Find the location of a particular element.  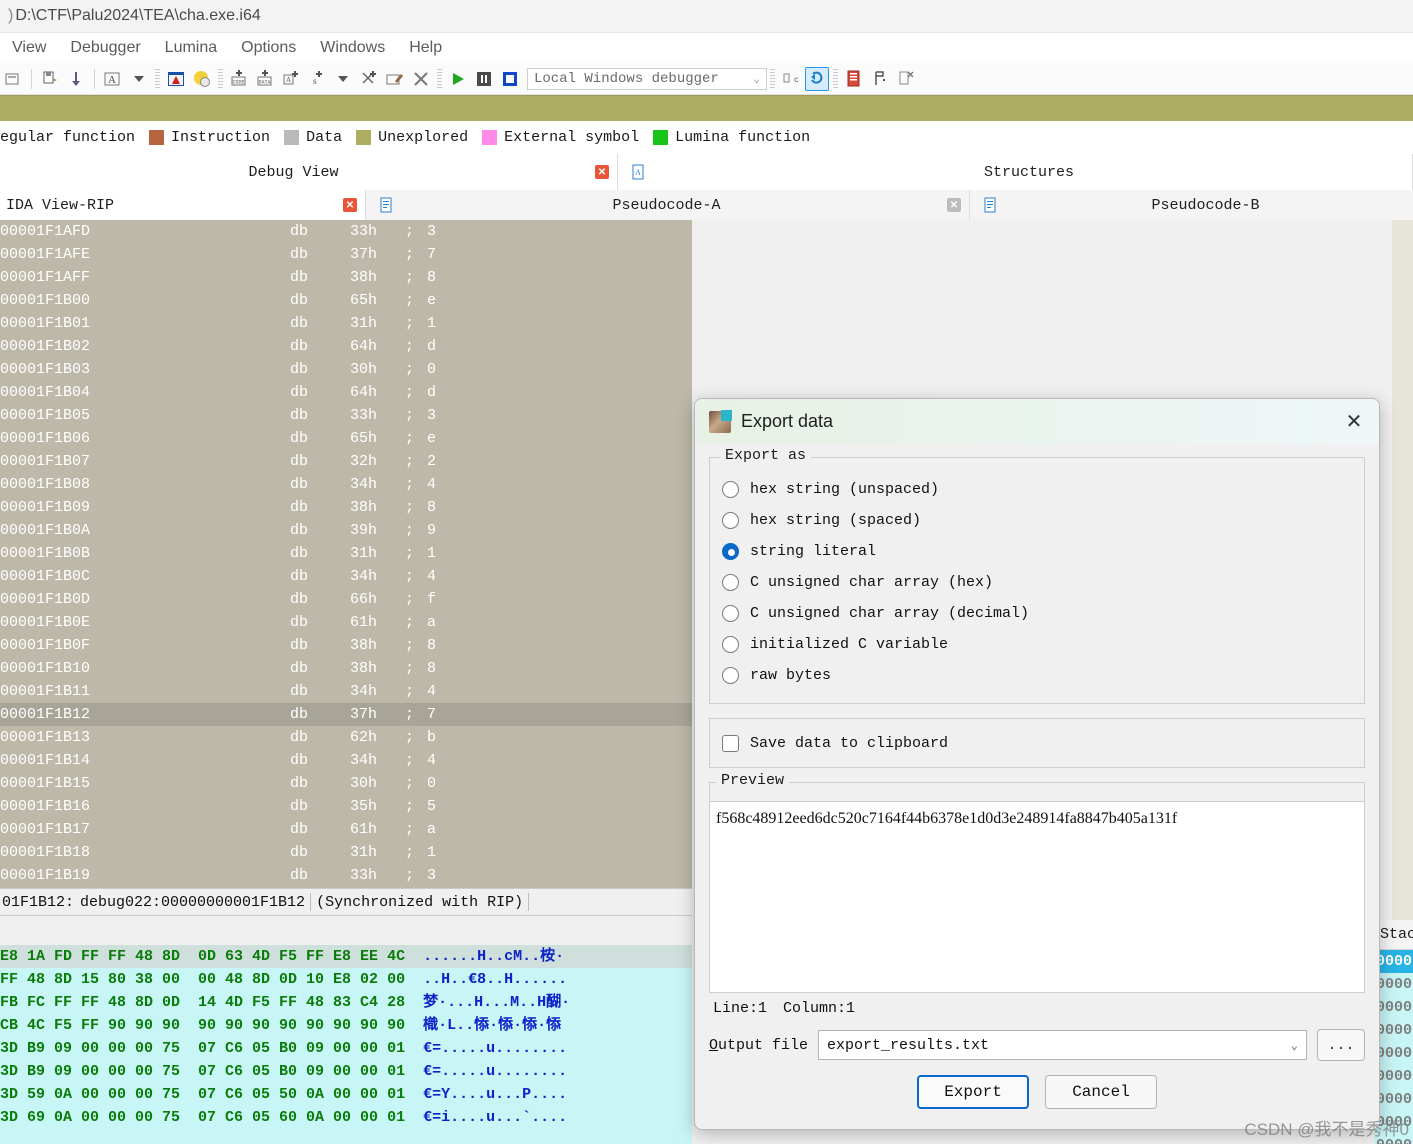

export-as-option-1: hex string (spaced) is located at coordinates (1037, 520).